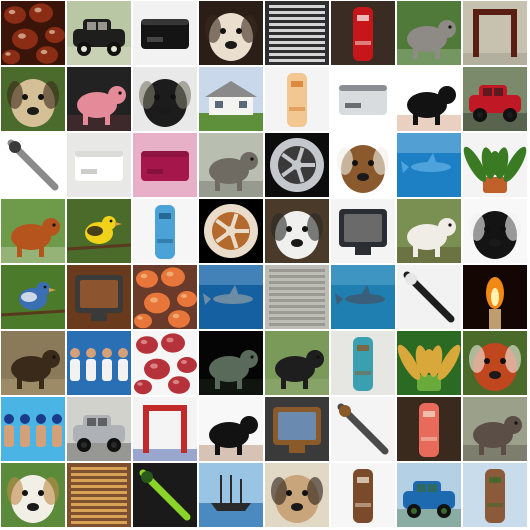  I want to click on silver-sedan-image, so click(99, 429).